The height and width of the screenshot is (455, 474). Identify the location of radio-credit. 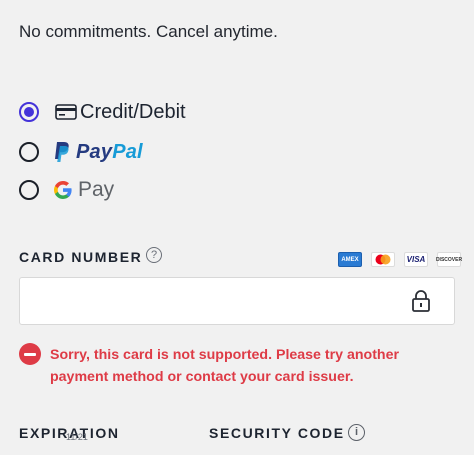
(29, 112).